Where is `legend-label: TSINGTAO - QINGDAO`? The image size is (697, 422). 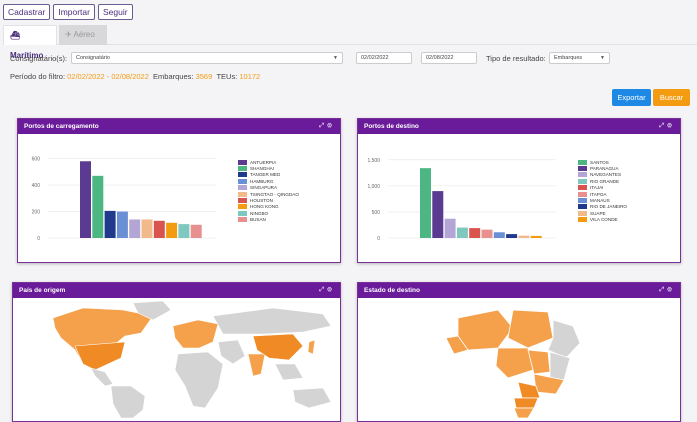
legend-label: TSINGTAO - QINGDAO is located at coordinates (274, 194).